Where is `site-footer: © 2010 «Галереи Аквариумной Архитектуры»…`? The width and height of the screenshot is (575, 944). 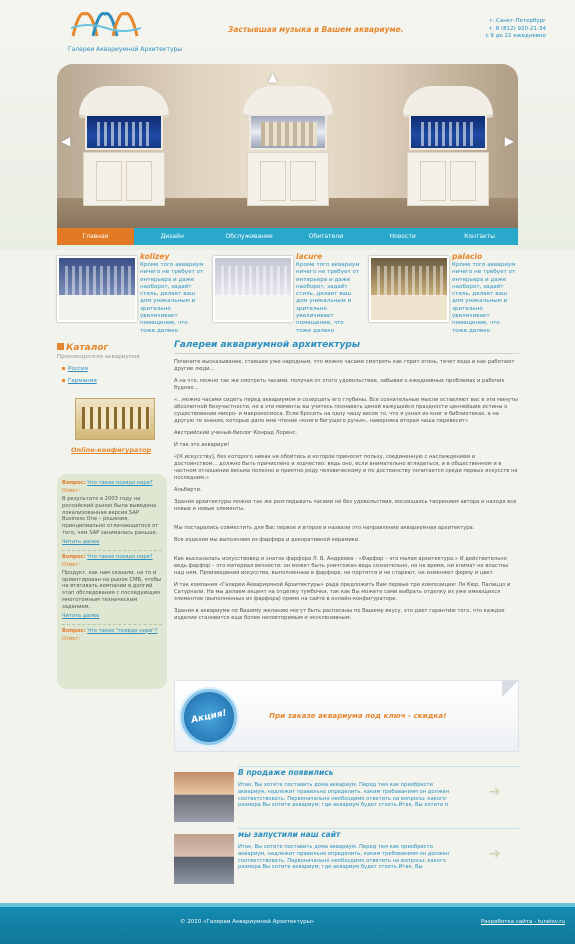 site-footer: © 2010 «Галереи Аквариумной Архитектуры»… is located at coordinates (287, 923).